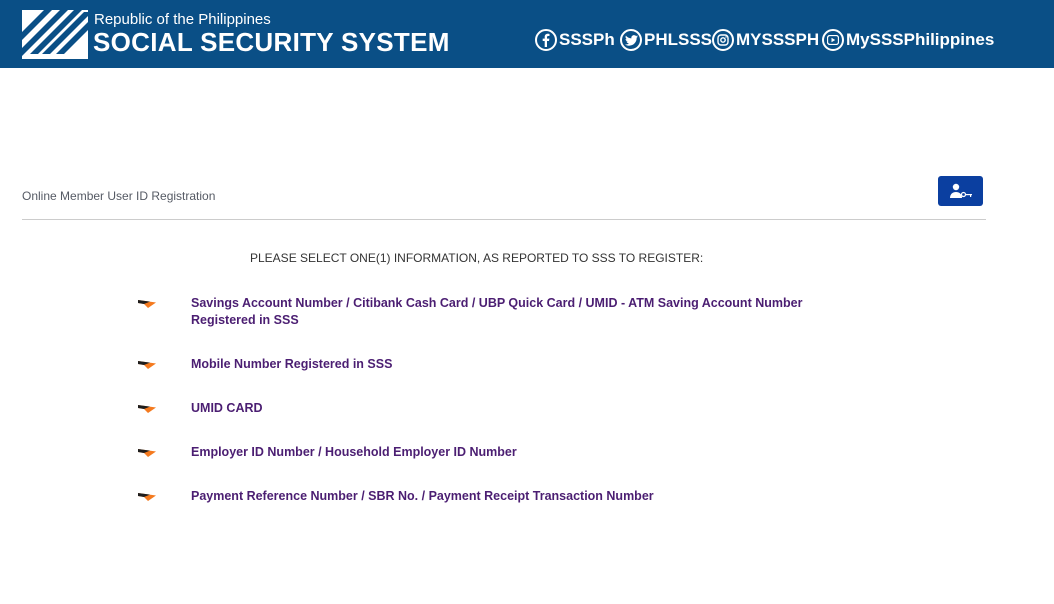 The image size is (1054, 604). What do you see at coordinates (245, 320) in the screenshot?
I see `option-label-line2: Registered in SSS` at bounding box center [245, 320].